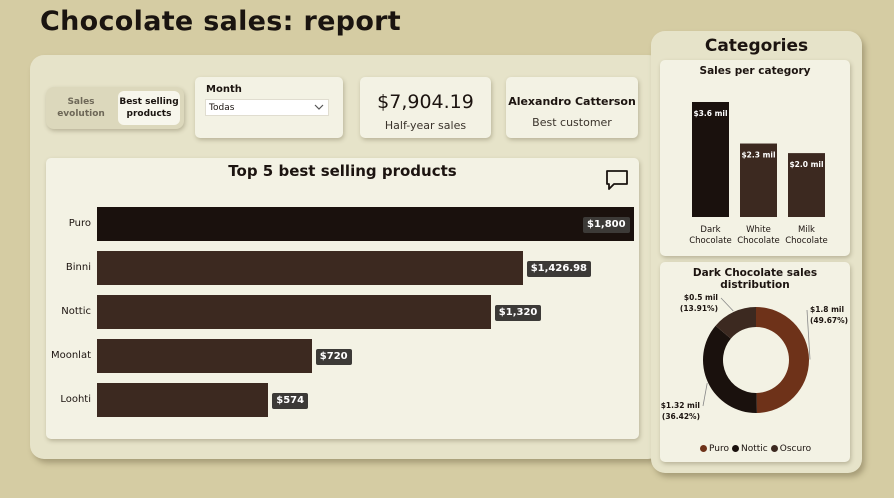 This screenshot has height=498, width=894. I want to click on legend-label: Nottic, so click(754, 449).